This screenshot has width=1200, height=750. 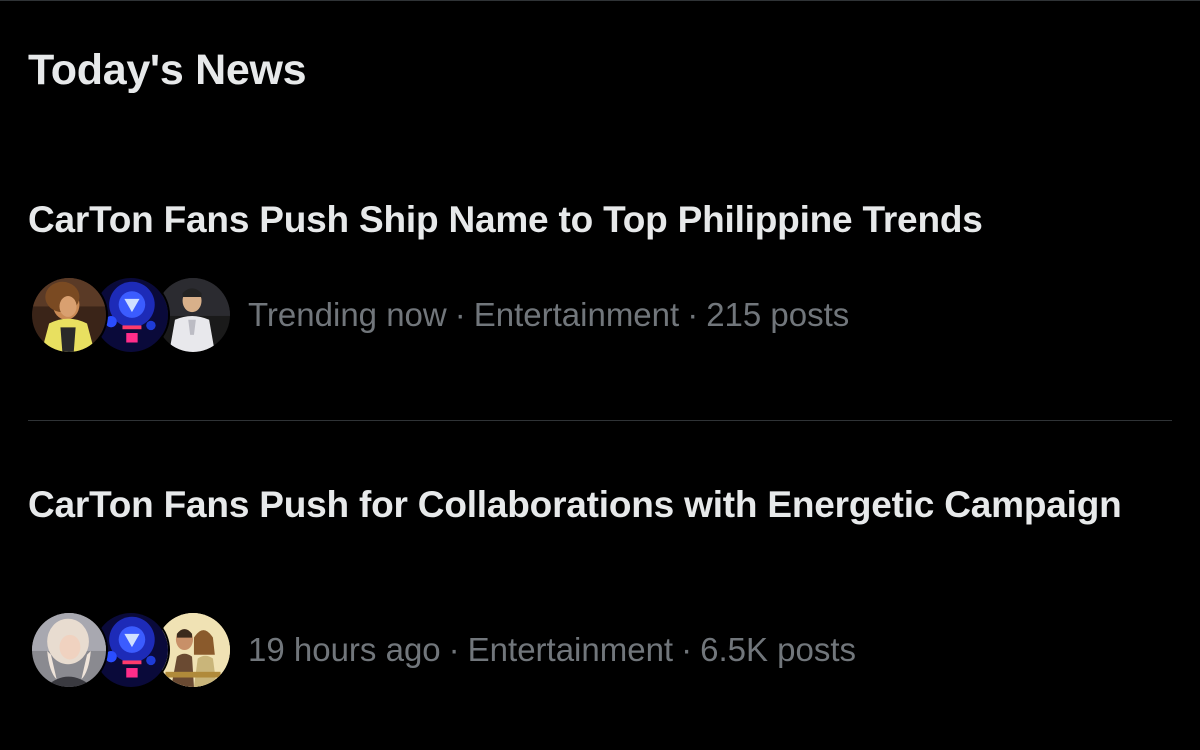 I want to click on avatar-woman-blonde-image, so click(x=69, y=650).